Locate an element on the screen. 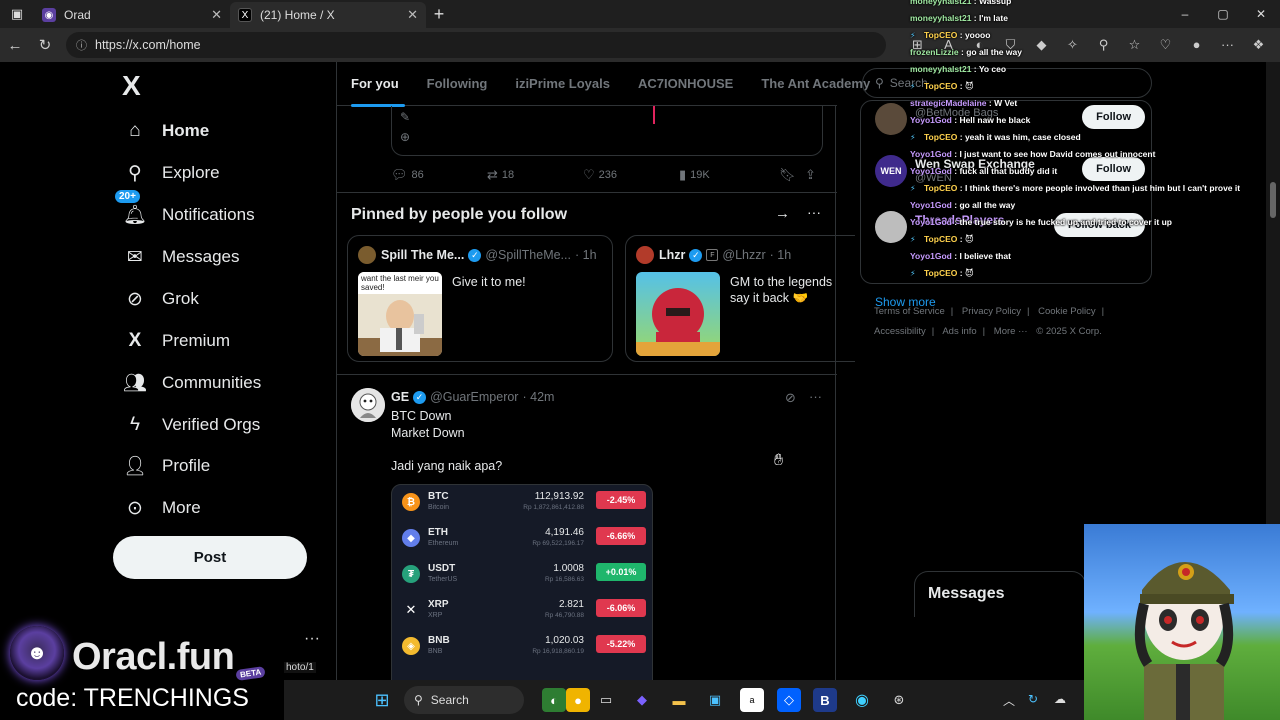 The width and height of the screenshot is (1280, 720). reply-button: 💬︎ 86 is located at coordinates (439, 175).